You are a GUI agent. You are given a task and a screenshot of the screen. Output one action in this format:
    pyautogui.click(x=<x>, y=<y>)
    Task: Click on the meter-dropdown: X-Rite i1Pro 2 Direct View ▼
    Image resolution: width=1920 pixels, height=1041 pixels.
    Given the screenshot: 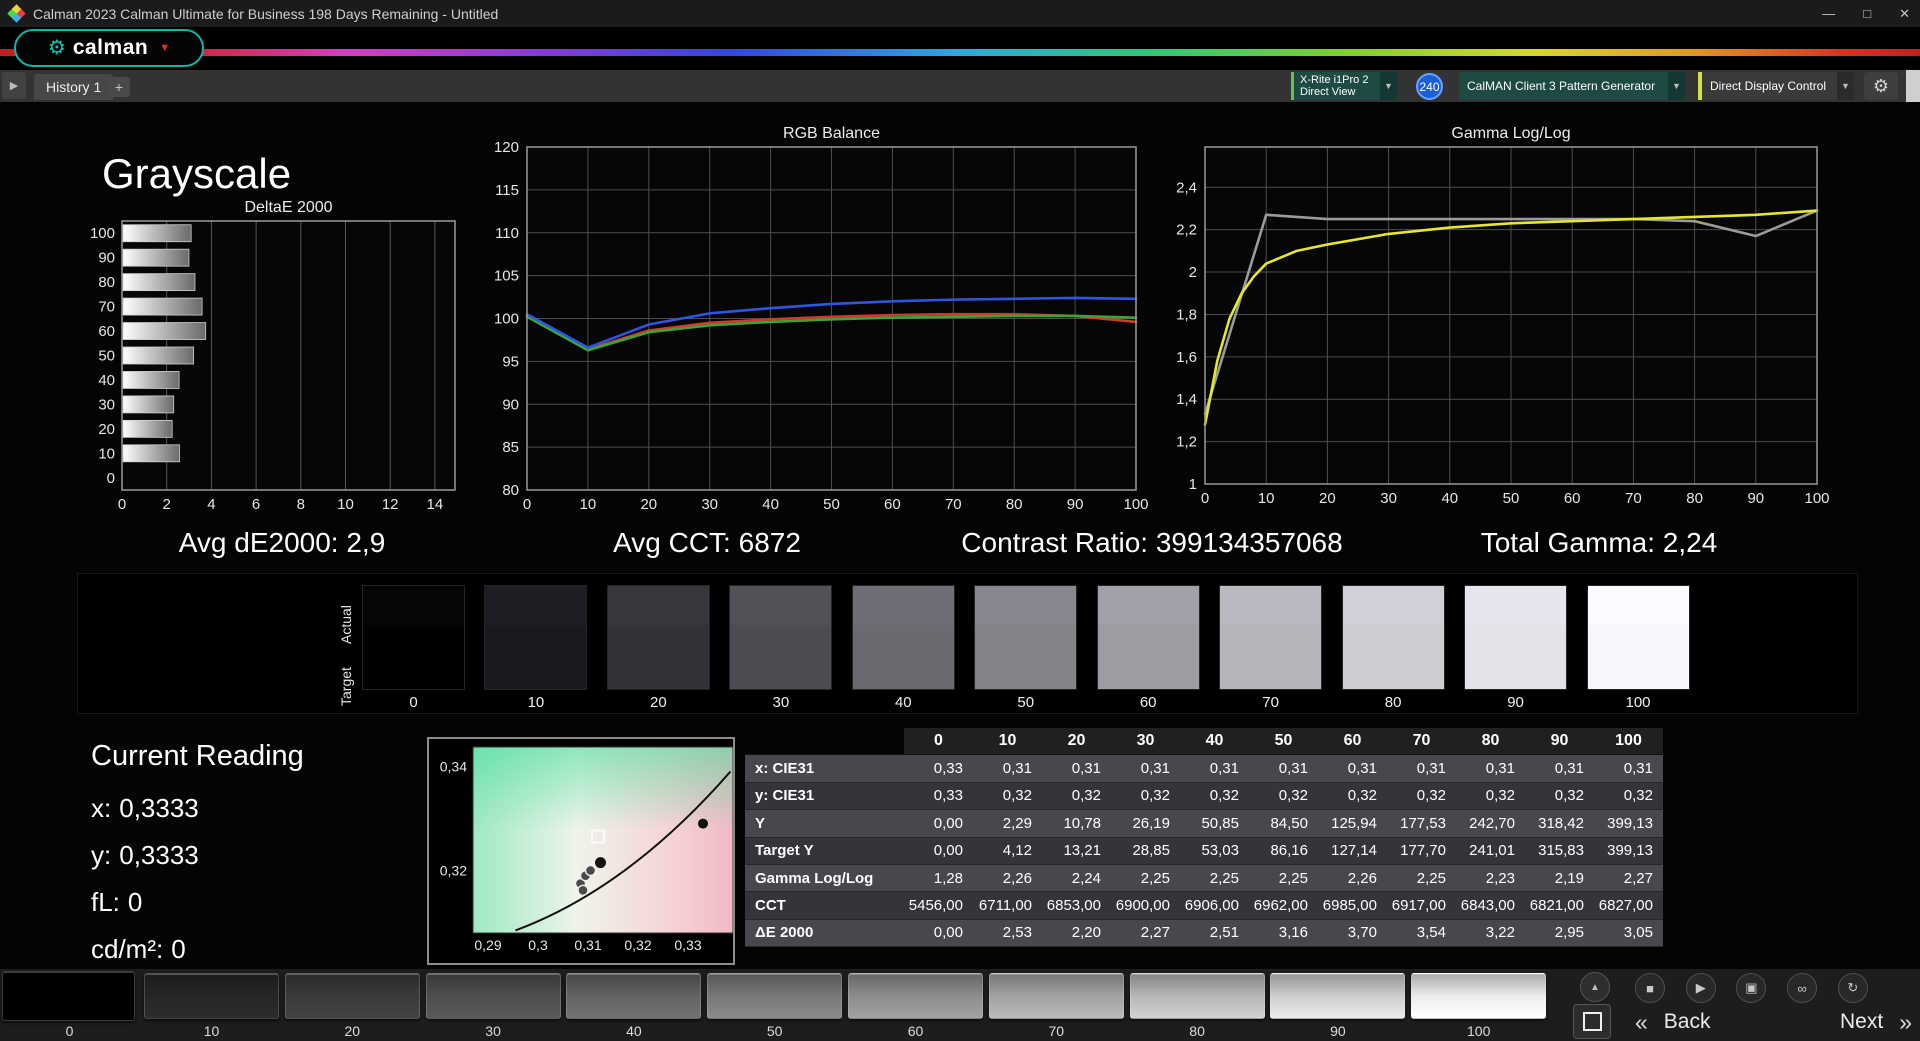 What is the action you would take?
    pyautogui.click(x=1344, y=86)
    